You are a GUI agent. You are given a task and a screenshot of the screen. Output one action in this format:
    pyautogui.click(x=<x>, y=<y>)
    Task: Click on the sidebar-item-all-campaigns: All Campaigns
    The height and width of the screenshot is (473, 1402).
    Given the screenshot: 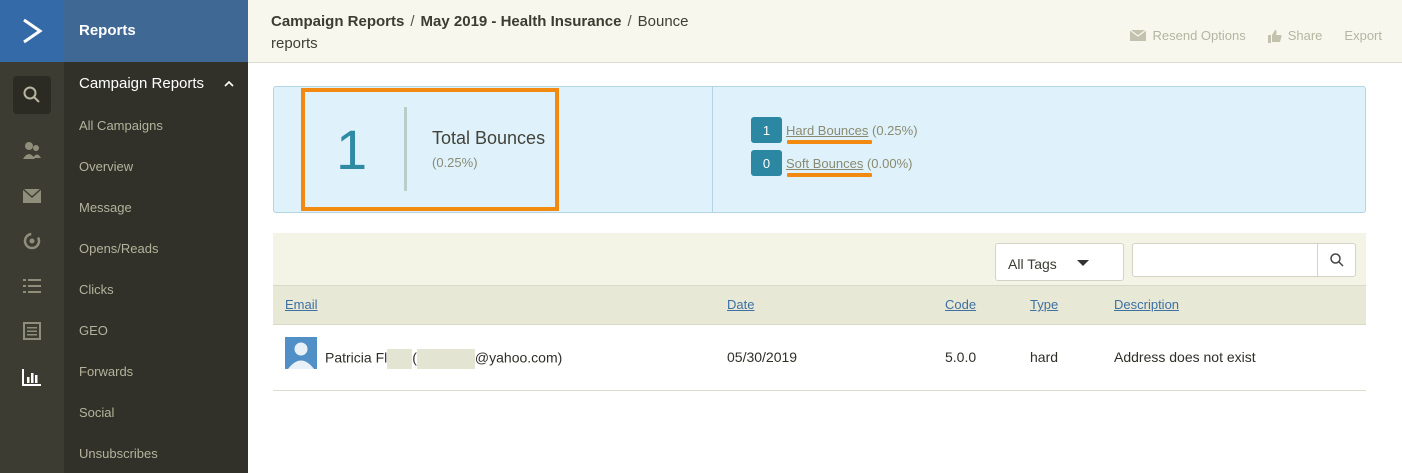 What is the action you would take?
    pyautogui.click(x=121, y=125)
    